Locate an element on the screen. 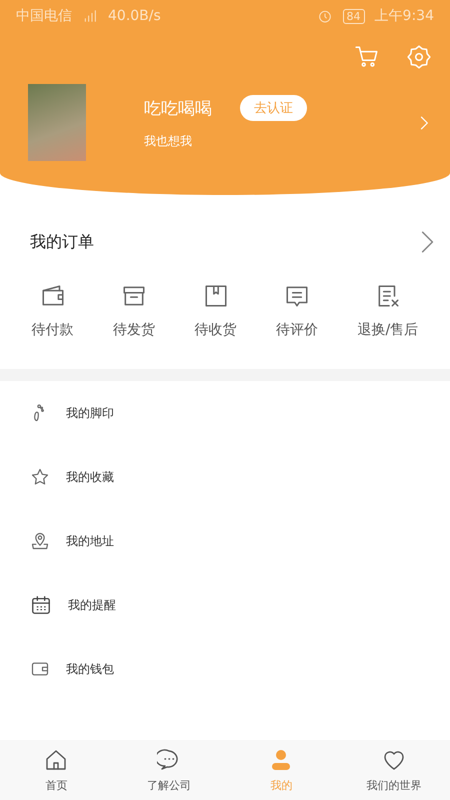  menu-item: 我的脚印 is located at coordinates (90, 413).